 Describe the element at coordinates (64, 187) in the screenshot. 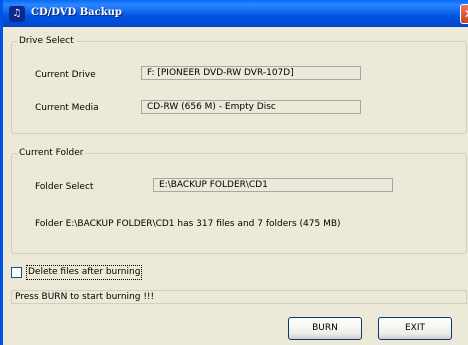

I see `folder-select-label: Folder Select` at that location.